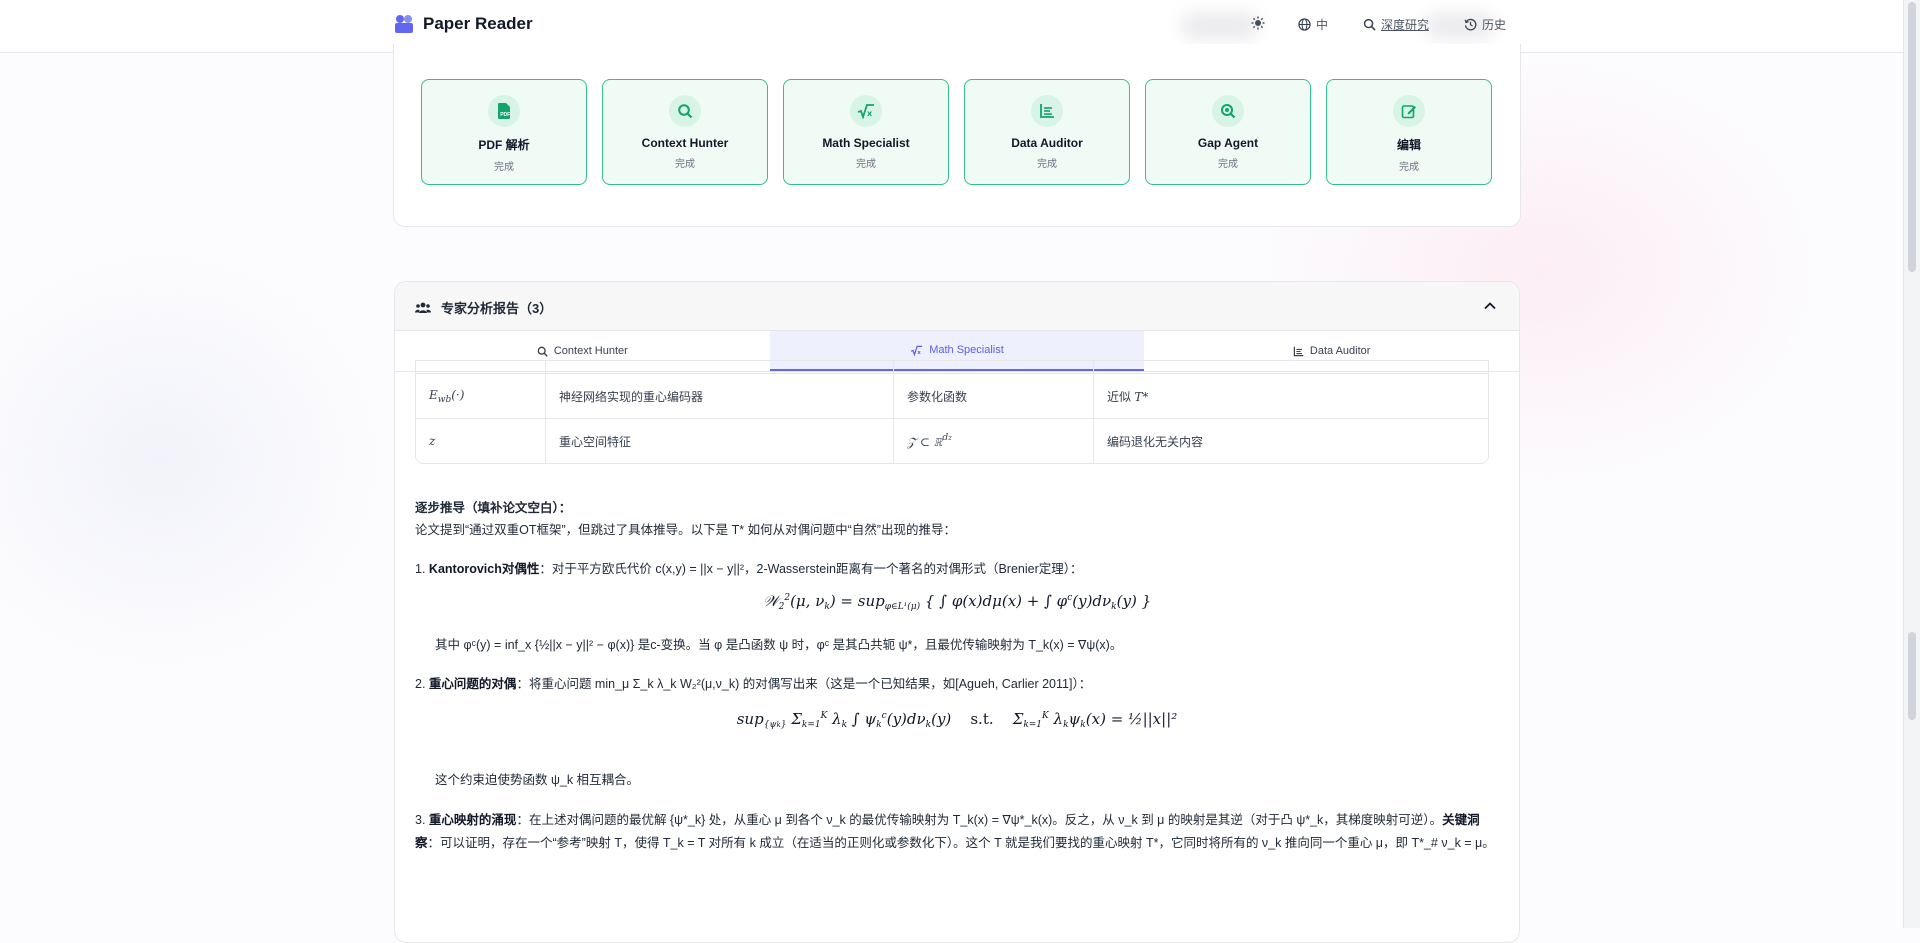  What do you see at coordinates (1911, 464) in the screenshot?
I see `scrollbar` at bounding box center [1911, 464].